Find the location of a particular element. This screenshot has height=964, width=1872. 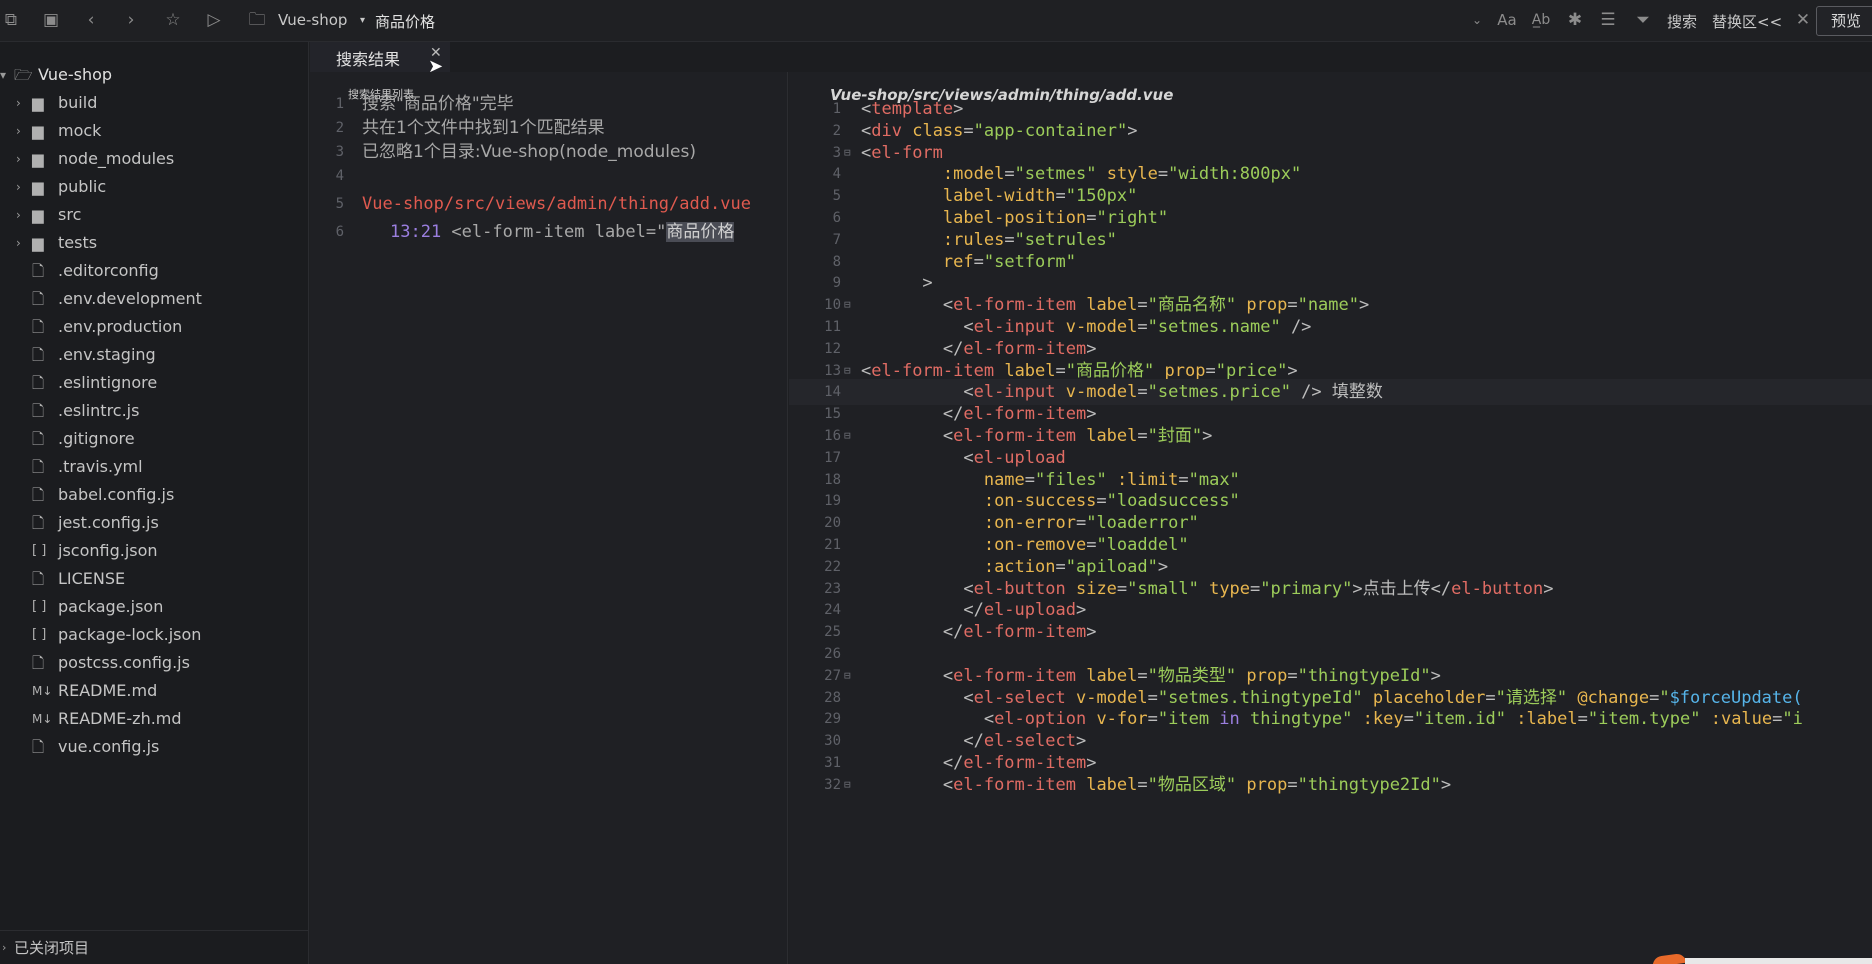

run-icon: ▷ is located at coordinates (214, 20).